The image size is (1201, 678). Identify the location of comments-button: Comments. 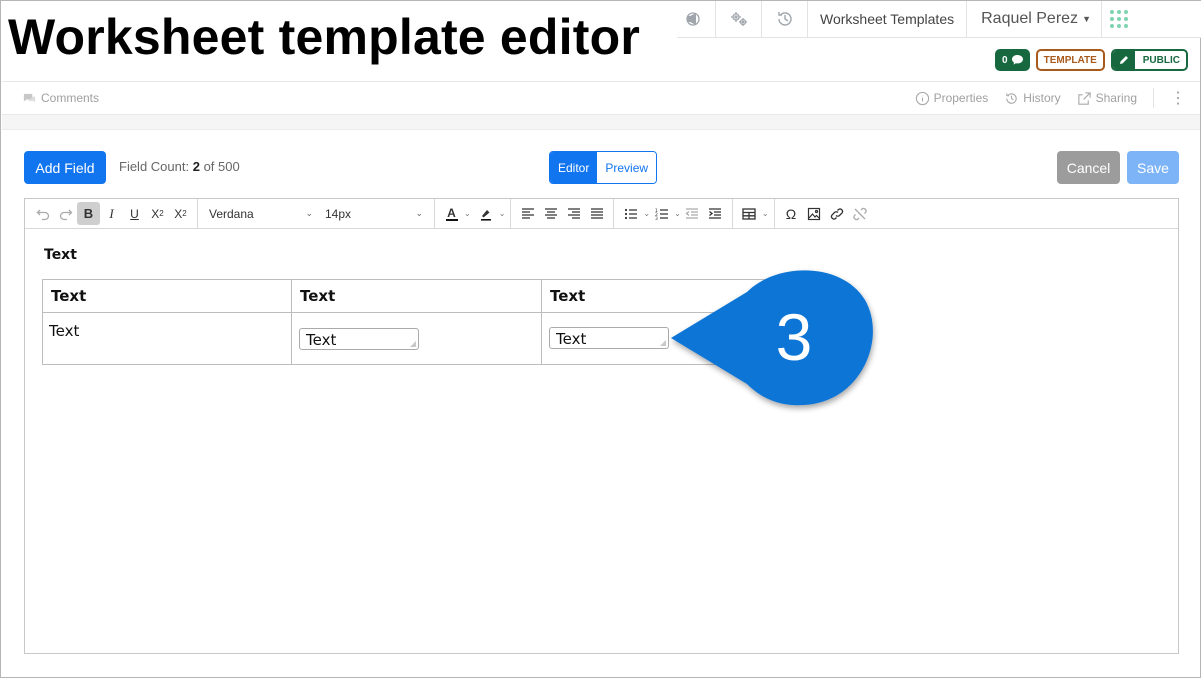
(60, 98).